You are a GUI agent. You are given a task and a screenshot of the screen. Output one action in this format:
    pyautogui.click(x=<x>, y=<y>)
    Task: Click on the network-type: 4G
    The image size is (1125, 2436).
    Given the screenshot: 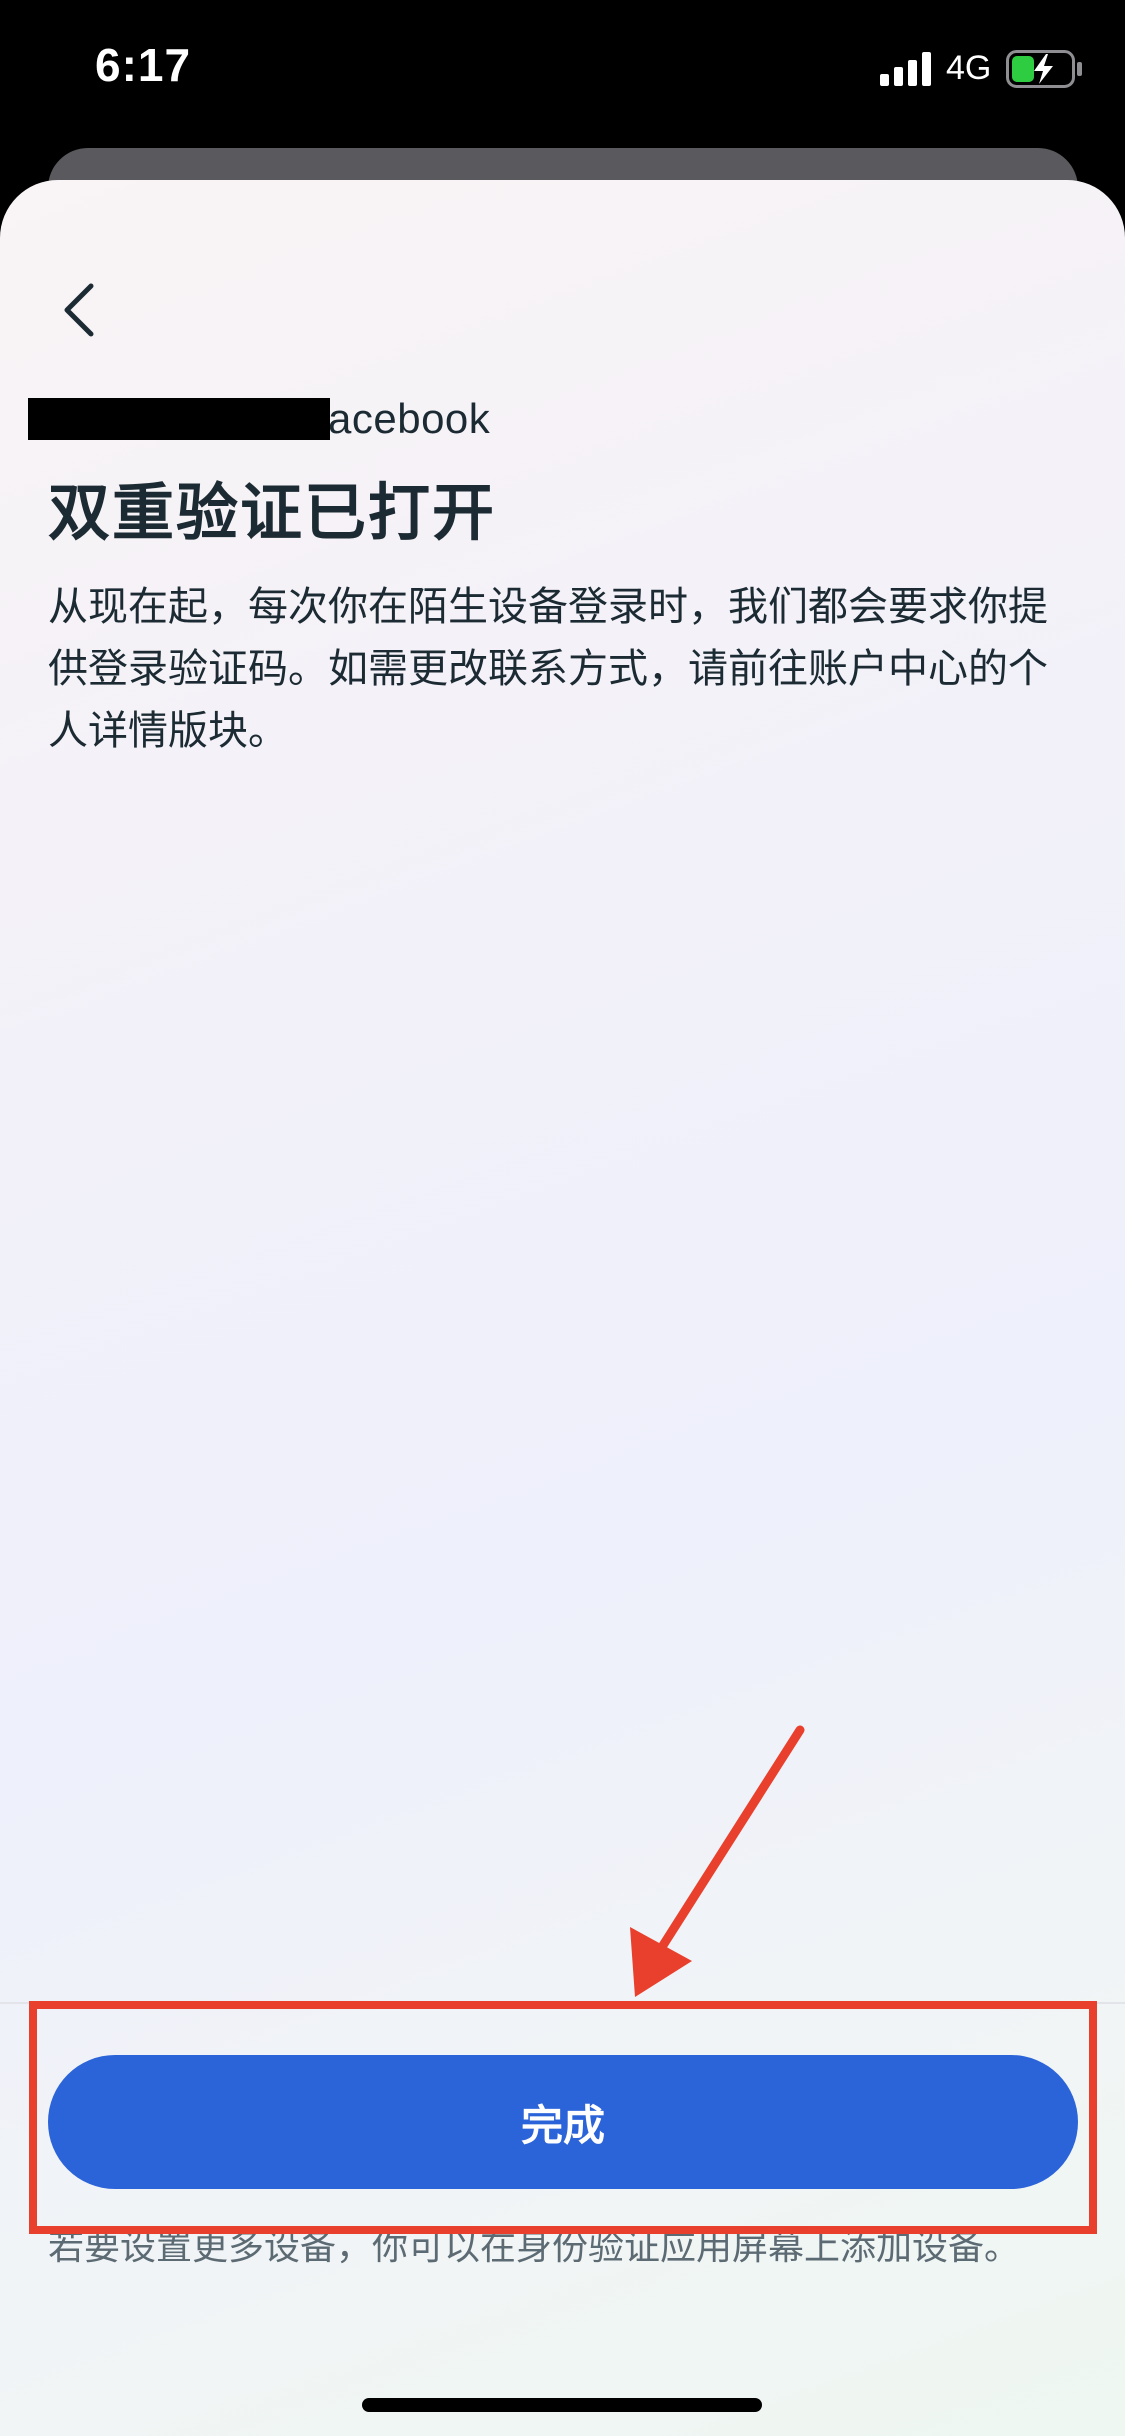 What is the action you would take?
    pyautogui.click(x=969, y=68)
    